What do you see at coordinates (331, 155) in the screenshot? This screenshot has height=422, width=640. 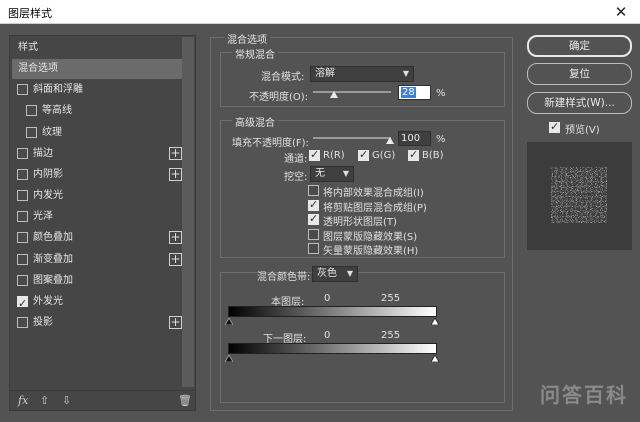 I see `channel-toggle-1: R(R)` at bounding box center [331, 155].